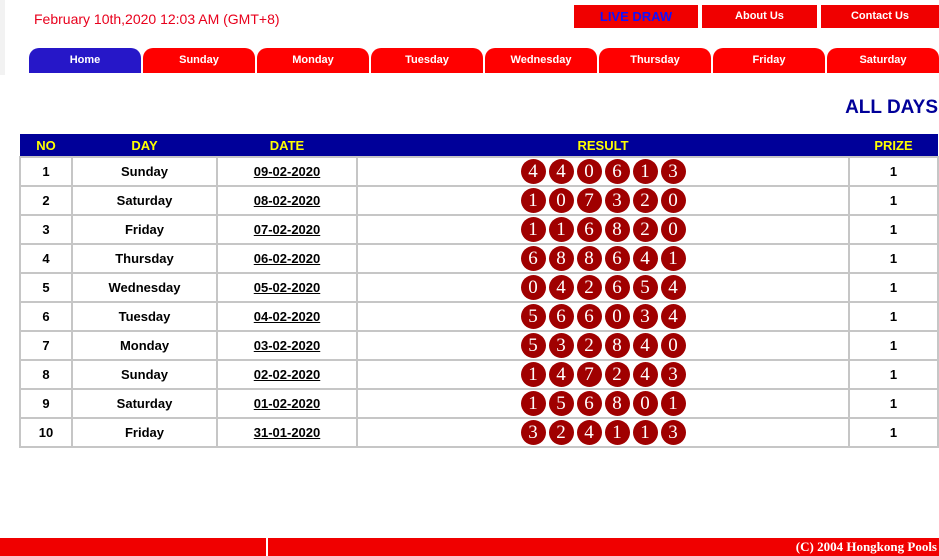  Describe the element at coordinates (603, 171) in the screenshot. I see `row-result: 440613` at that location.